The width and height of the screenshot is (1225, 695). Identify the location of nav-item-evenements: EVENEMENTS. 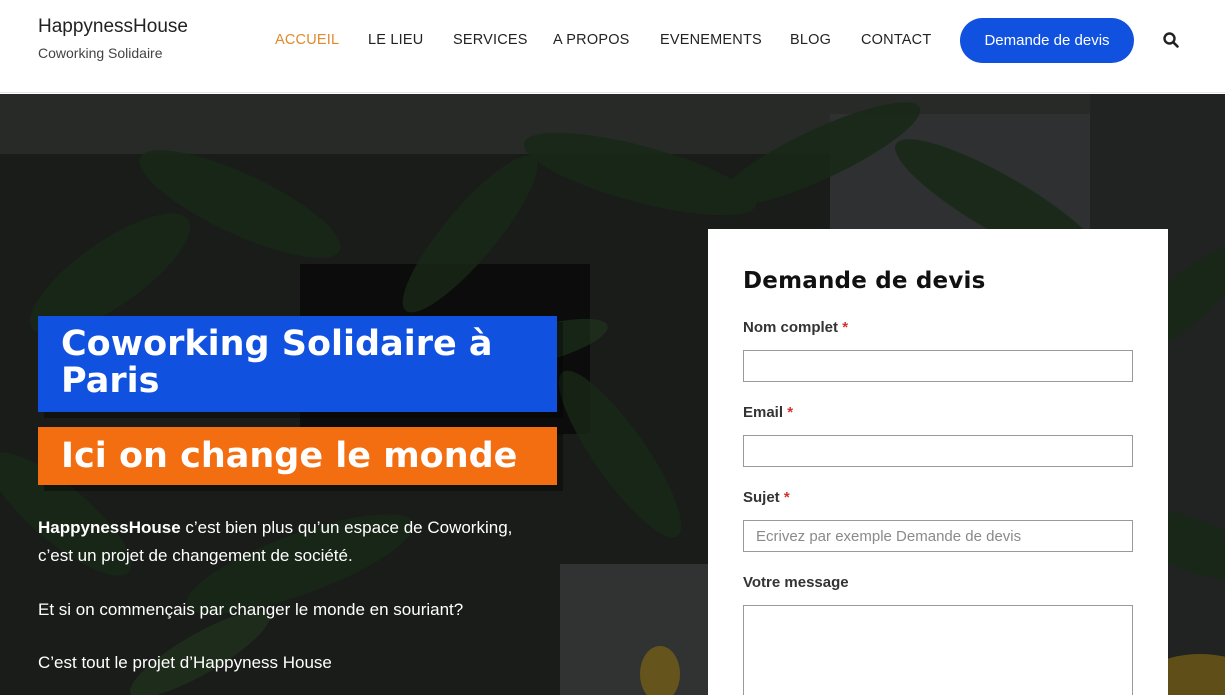
(711, 40).